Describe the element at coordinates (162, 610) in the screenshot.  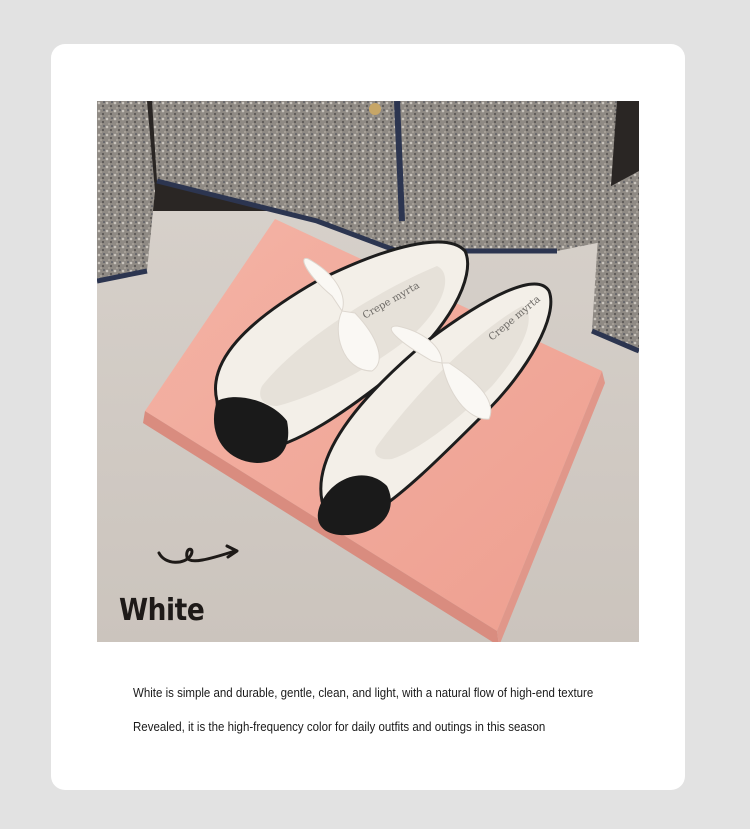
I see `color-name-label: White` at that location.